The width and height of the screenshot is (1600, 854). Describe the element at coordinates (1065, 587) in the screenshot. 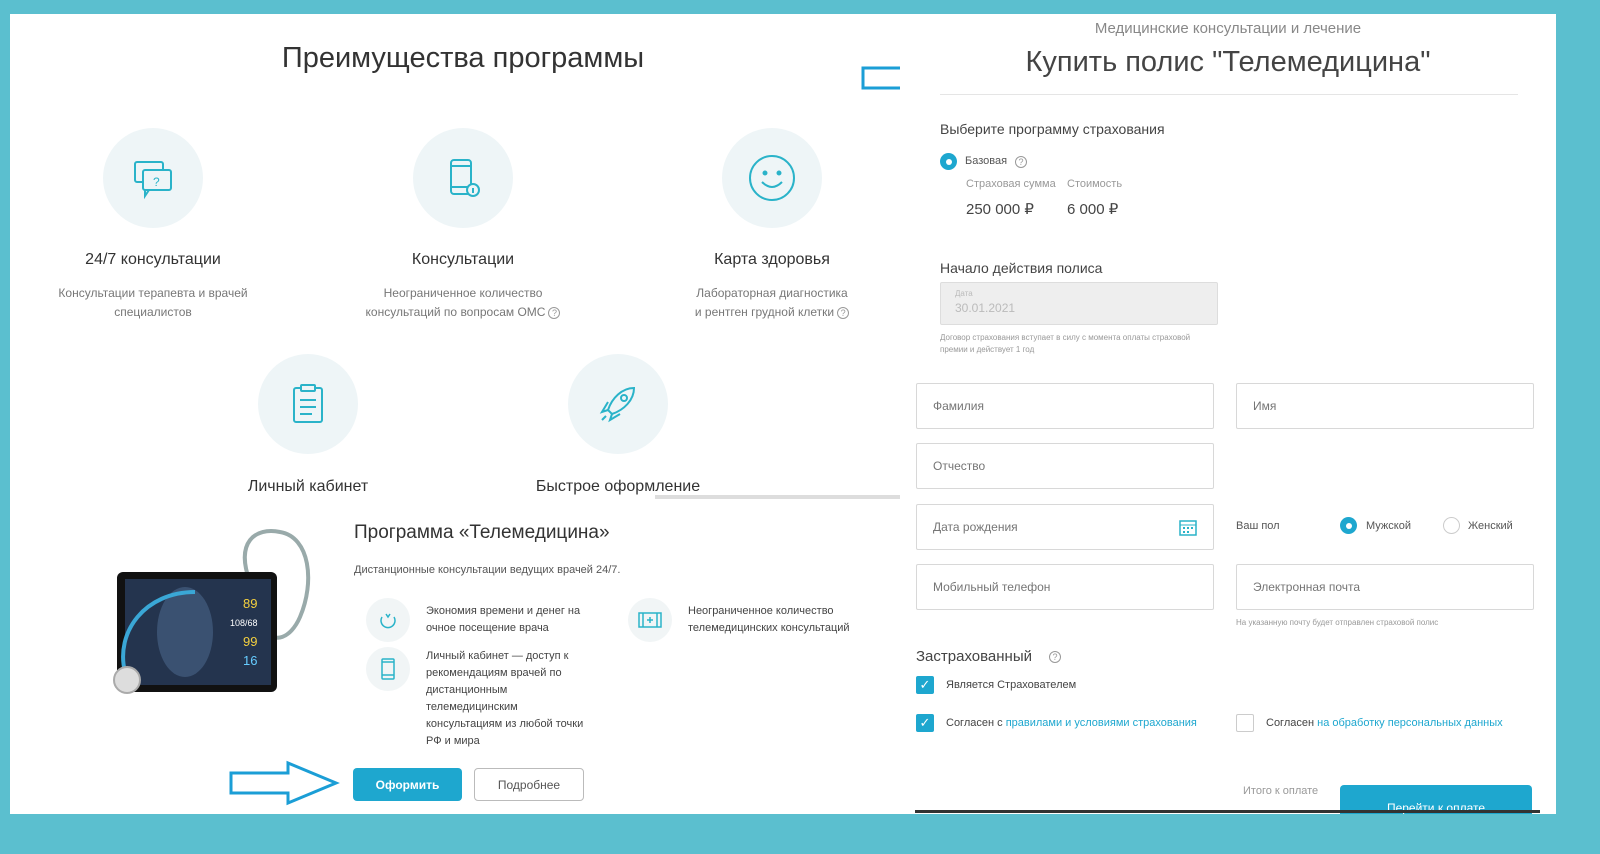

I see `phone-input` at that location.